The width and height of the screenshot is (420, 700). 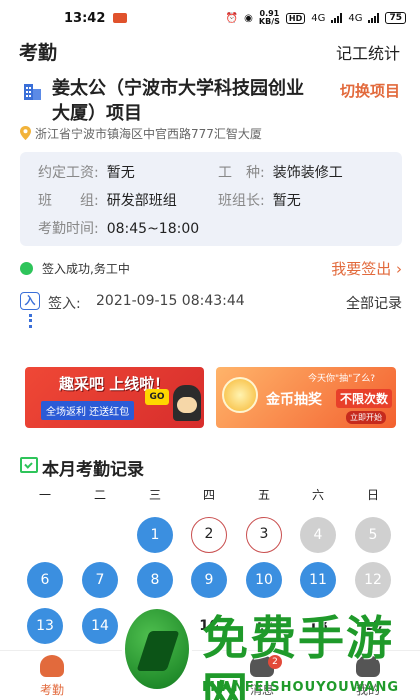 What do you see at coordinates (25, 133) in the screenshot?
I see `location-pin-icon` at bounding box center [25, 133].